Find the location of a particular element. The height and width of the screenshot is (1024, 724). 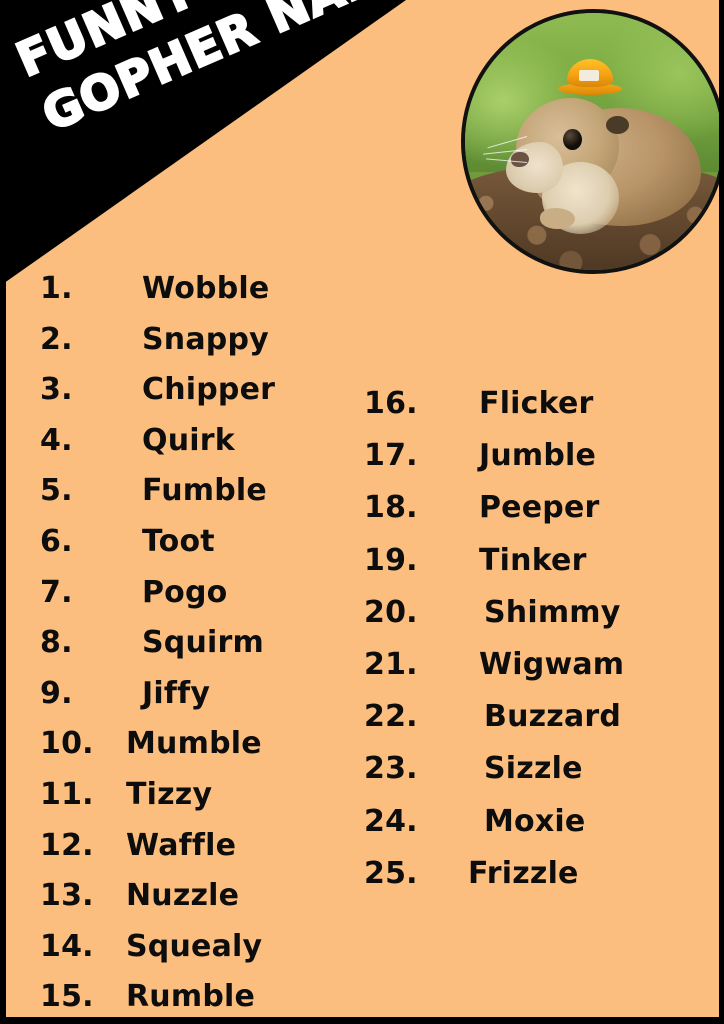

list-item-name: Sizzle is located at coordinates (533, 769).